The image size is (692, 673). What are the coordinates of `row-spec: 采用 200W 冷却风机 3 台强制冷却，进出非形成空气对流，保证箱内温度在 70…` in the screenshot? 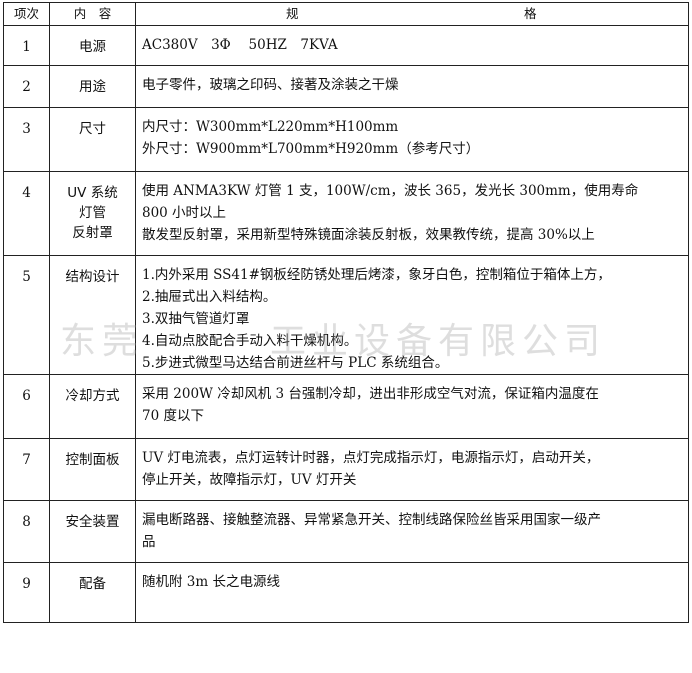 It's located at (413, 401).